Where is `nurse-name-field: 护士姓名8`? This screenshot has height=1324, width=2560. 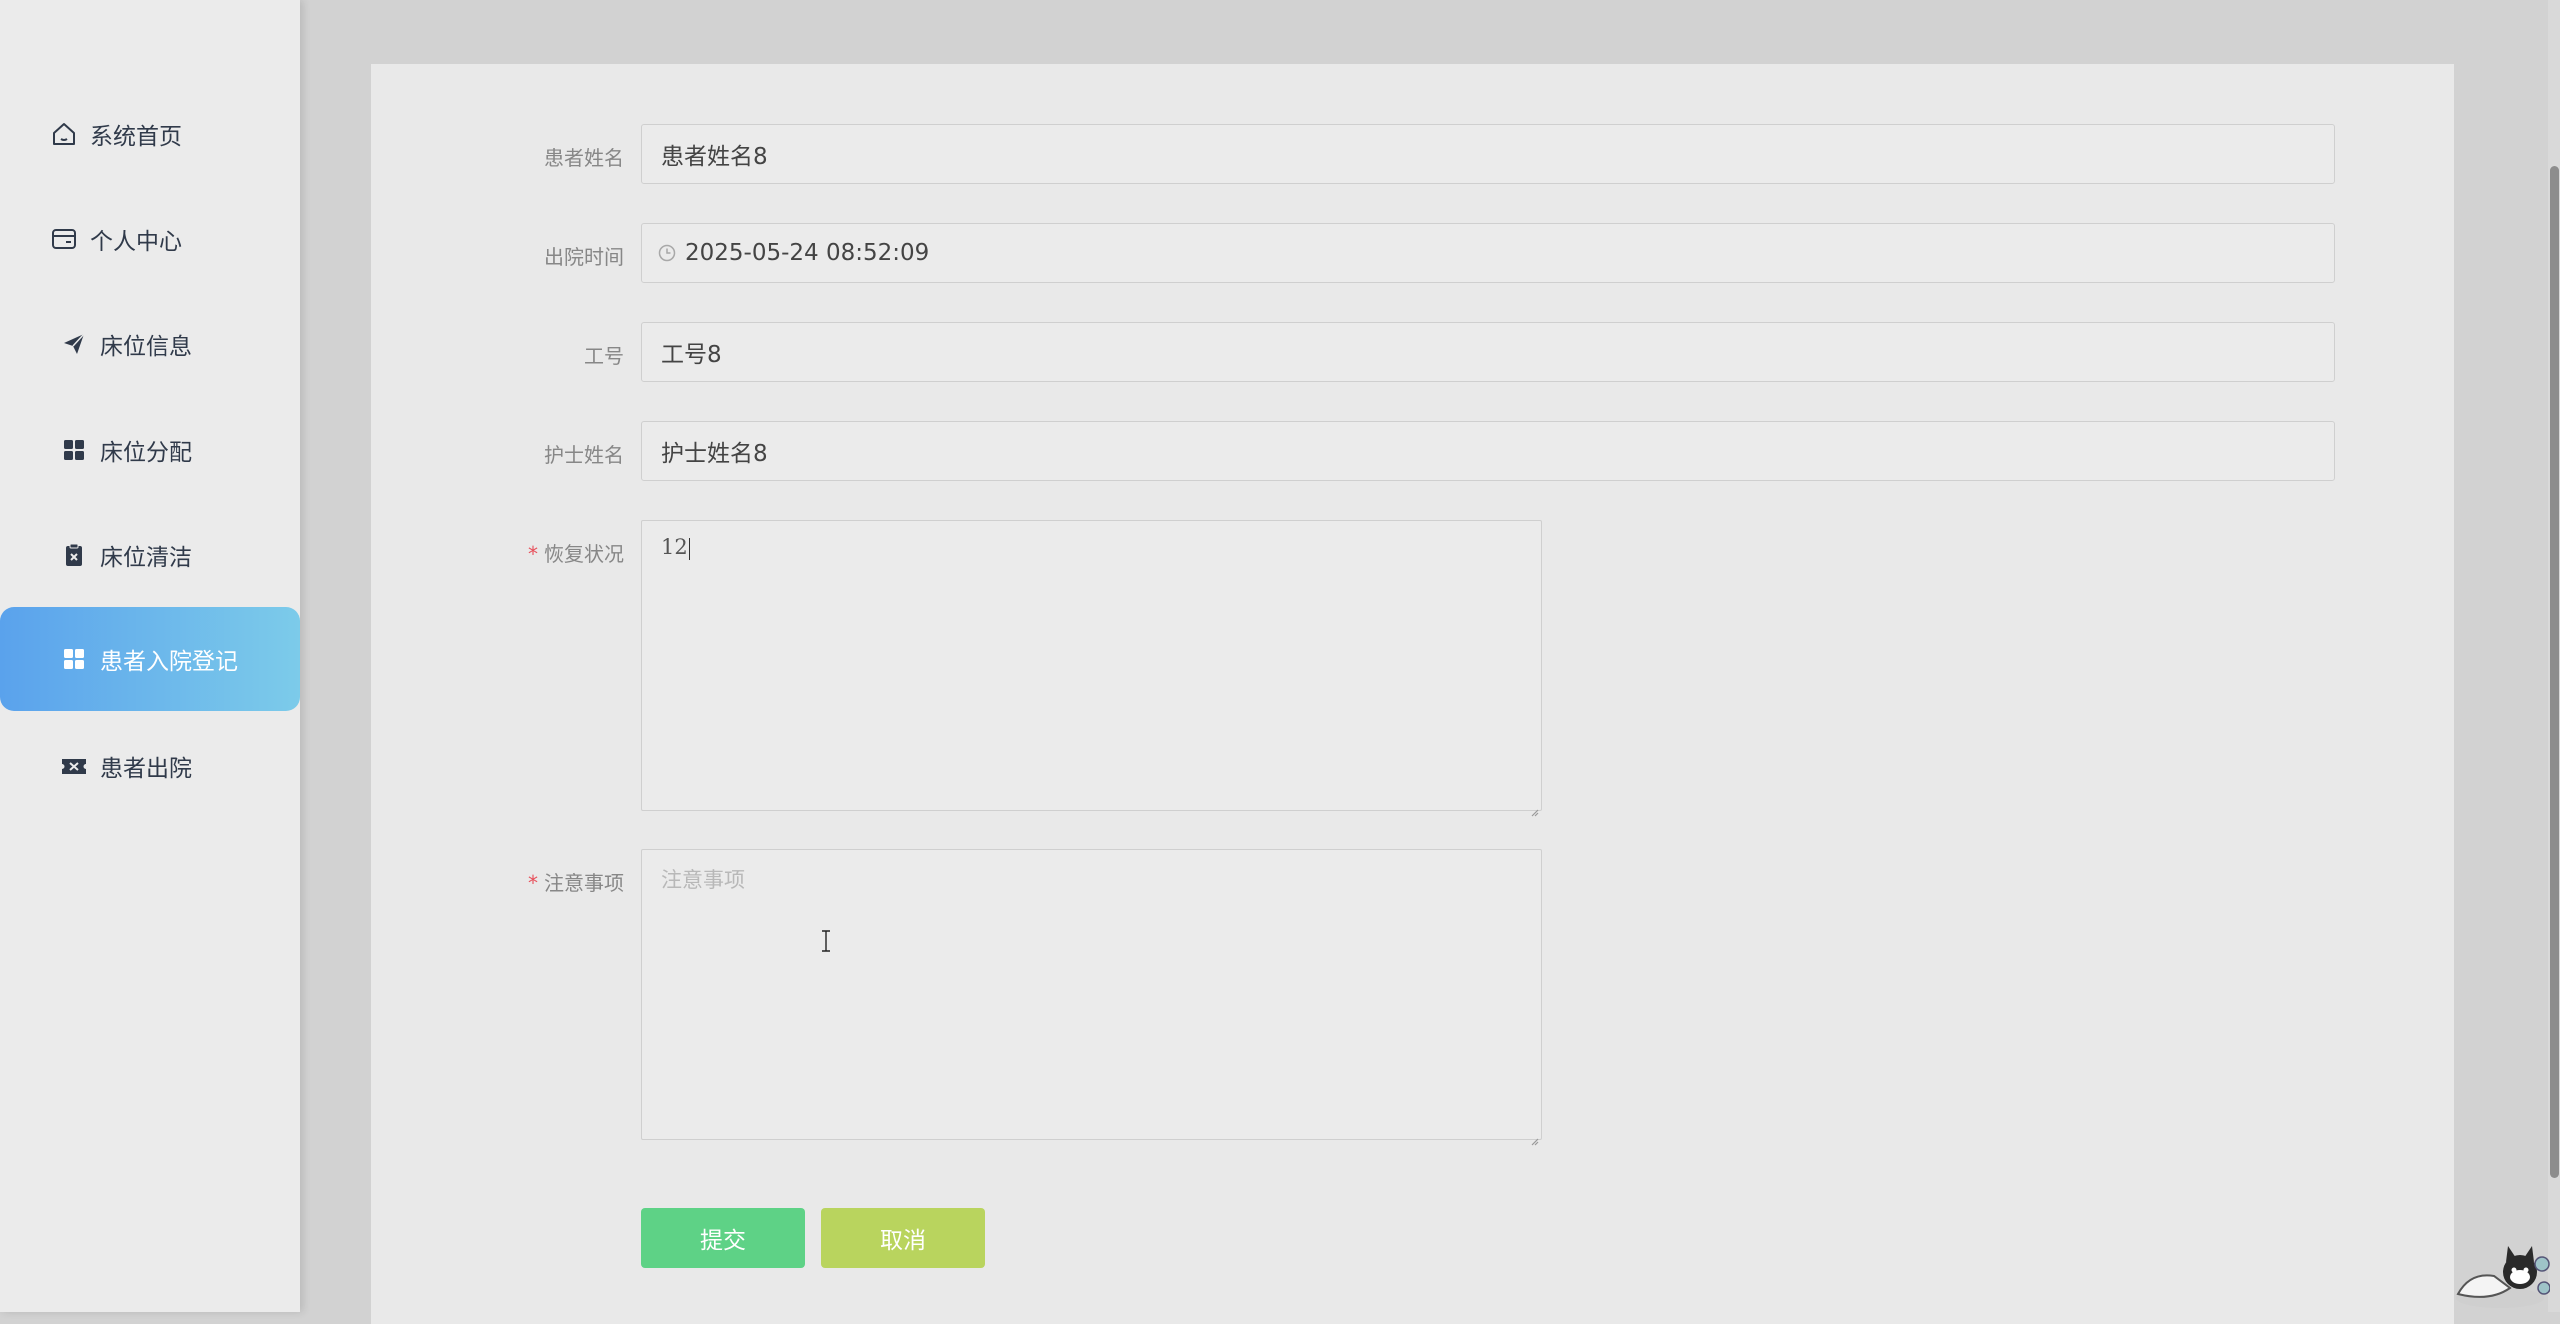 nurse-name-field: 护士姓名8 is located at coordinates (1488, 451).